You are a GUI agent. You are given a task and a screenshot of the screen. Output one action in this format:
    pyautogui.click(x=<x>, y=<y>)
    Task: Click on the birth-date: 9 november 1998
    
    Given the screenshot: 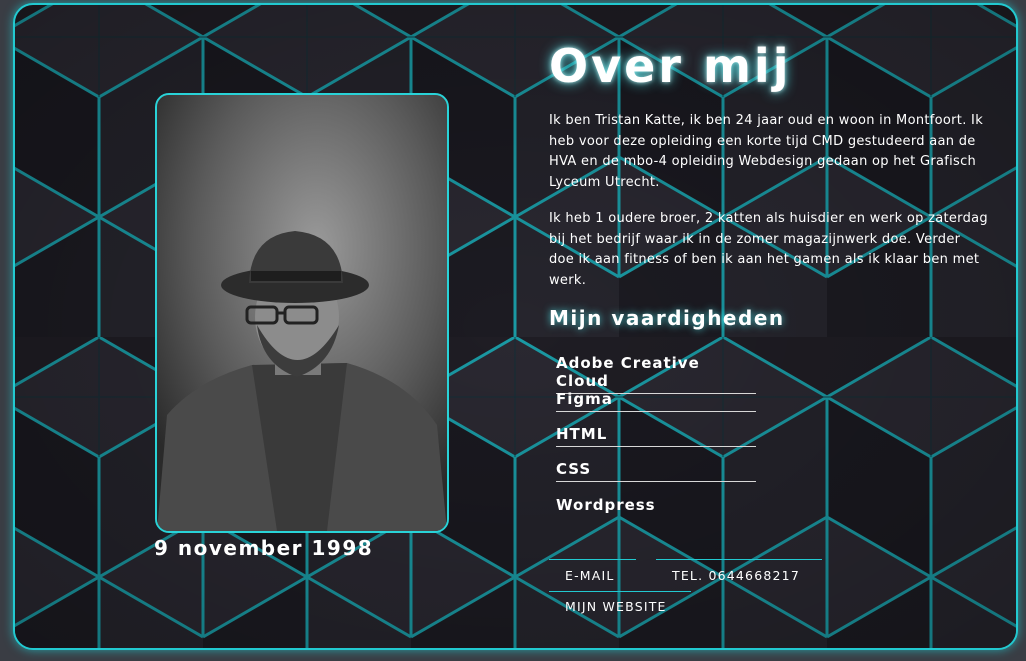 What is the action you would take?
    pyautogui.click(x=264, y=548)
    